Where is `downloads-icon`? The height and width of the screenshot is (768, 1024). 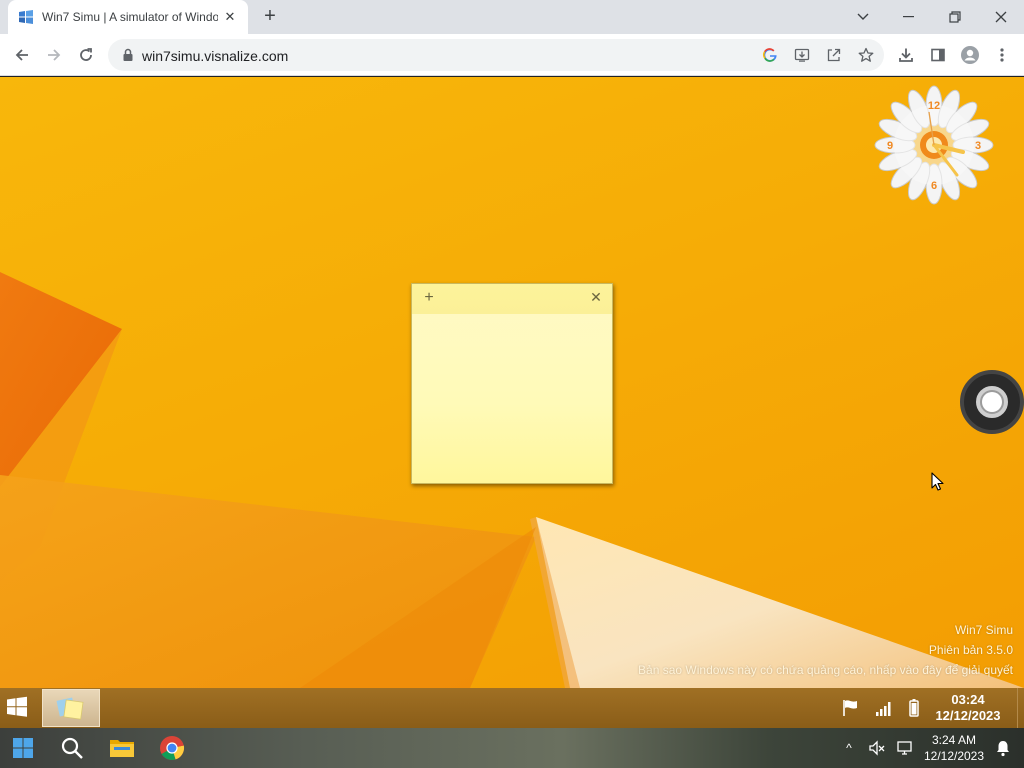
downloads-icon is located at coordinates (906, 55).